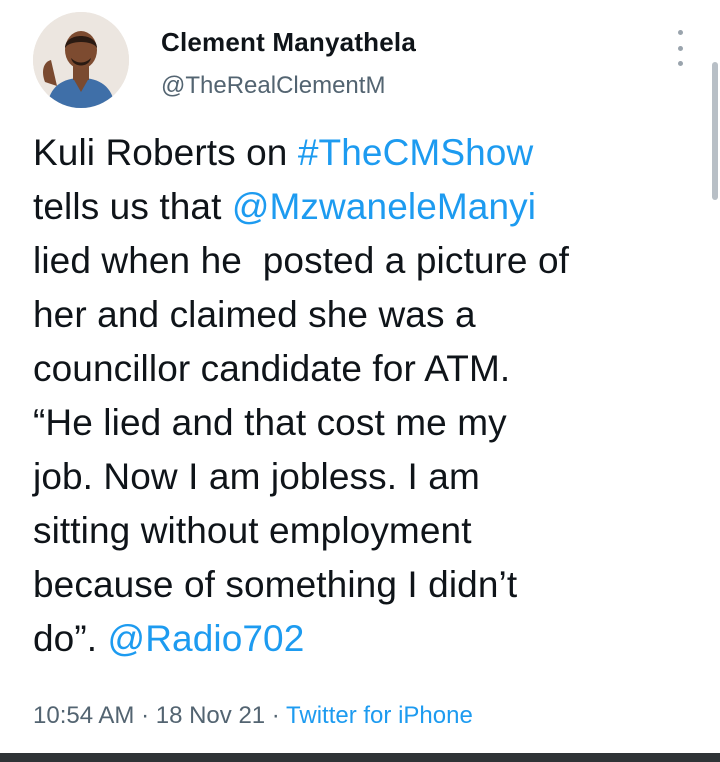 The height and width of the screenshot is (762, 720). What do you see at coordinates (70, 638) in the screenshot?
I see `tweet-text-segment: do”.` at bounding box center [70, 638].